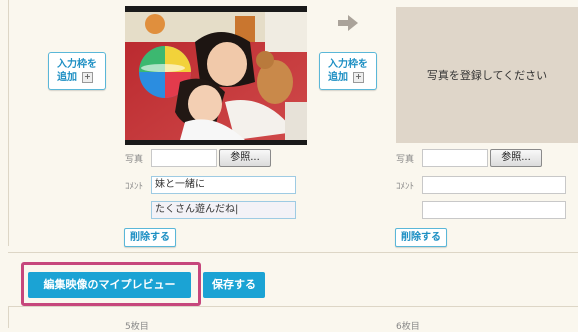 The width and height of the screenshot is (578, 332). Describe the element at coordinates (405, 160) in the screenshot. I see `photo-label-2: 写真` at that location.